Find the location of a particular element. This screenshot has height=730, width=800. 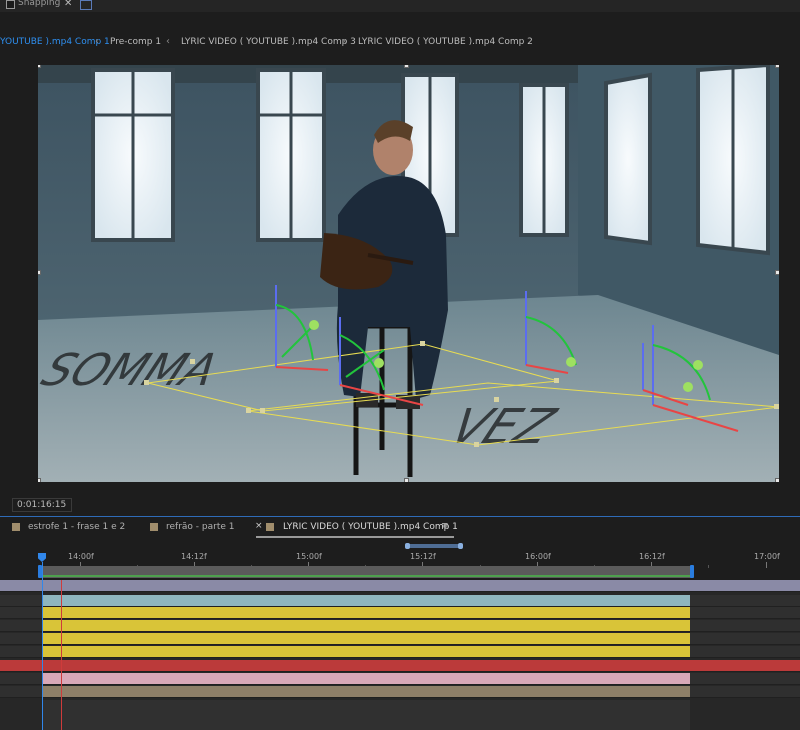

comp-tab-3: LYRIC VIDEO ( YOUTUBE ).mp4 Comp 3 is located at coordinates (268, 42).